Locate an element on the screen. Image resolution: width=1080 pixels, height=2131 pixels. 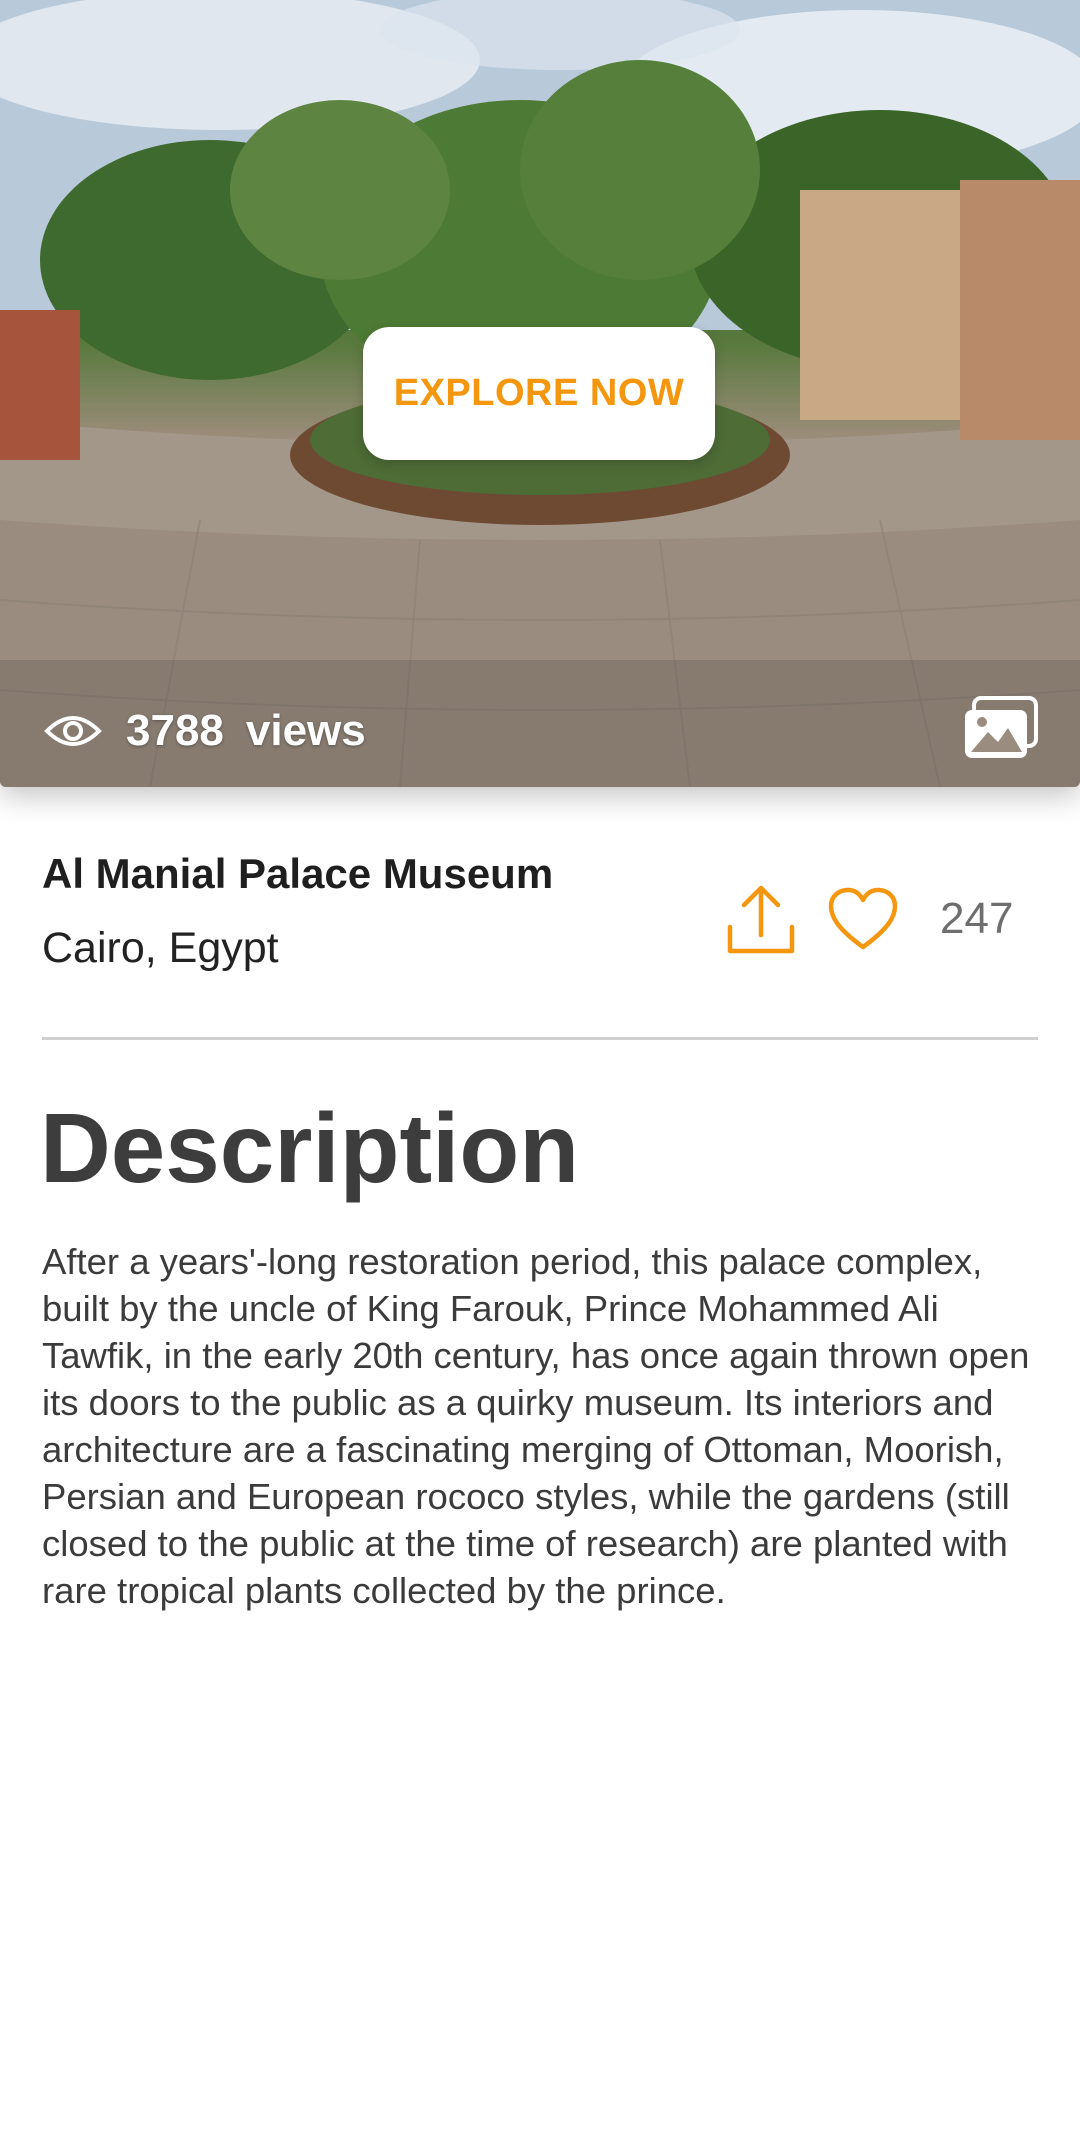
like-count: 247 is located at coordinates (977, 918).